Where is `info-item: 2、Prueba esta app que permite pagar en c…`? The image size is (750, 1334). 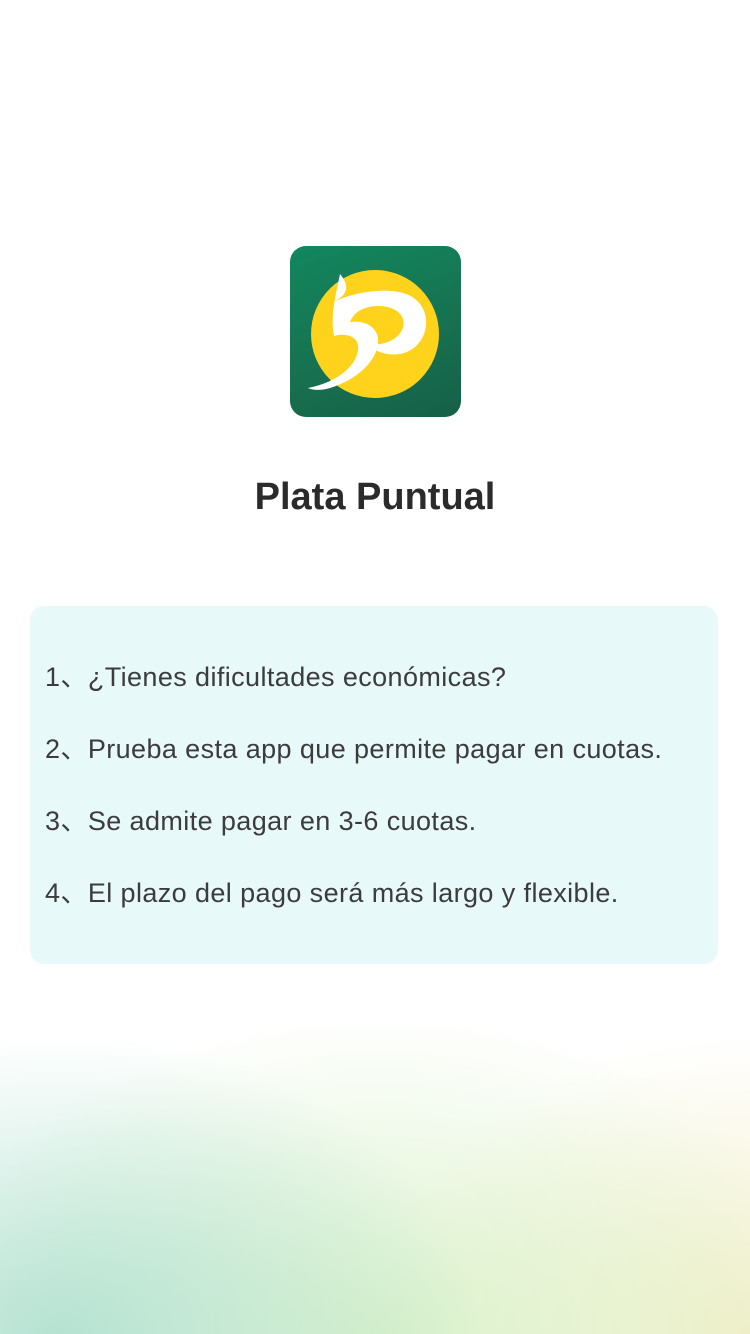 info-item: 2、Prueba esta app que permite pagar en c… is located at coordinates (354, 749).